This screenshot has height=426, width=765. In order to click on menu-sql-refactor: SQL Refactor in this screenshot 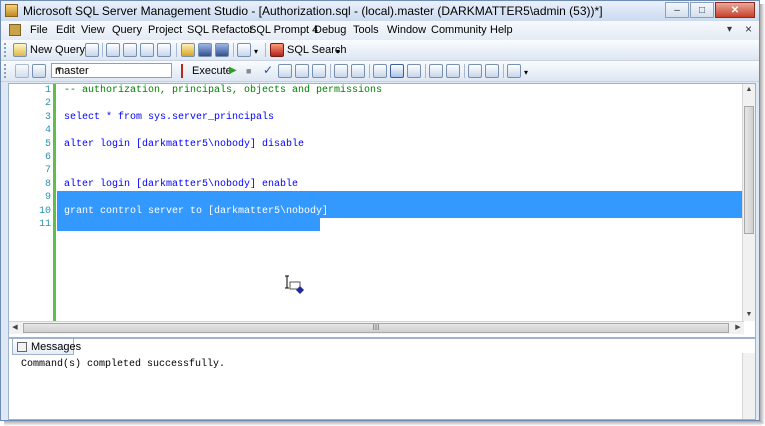, I will do `click(220, 30)`.